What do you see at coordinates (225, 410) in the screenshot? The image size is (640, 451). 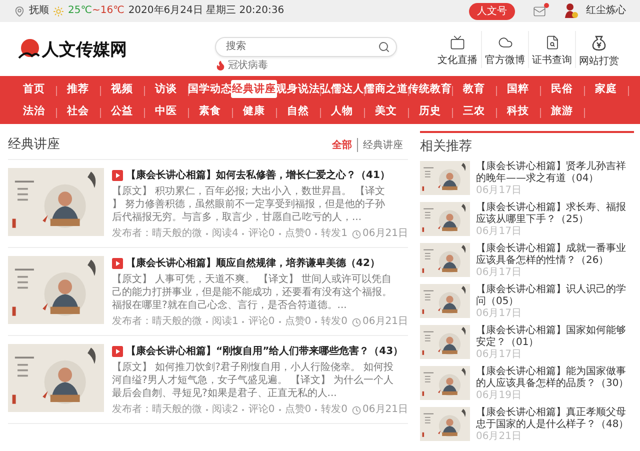 I see `article-stat: 阅读2` at bounding box center [225, 410].